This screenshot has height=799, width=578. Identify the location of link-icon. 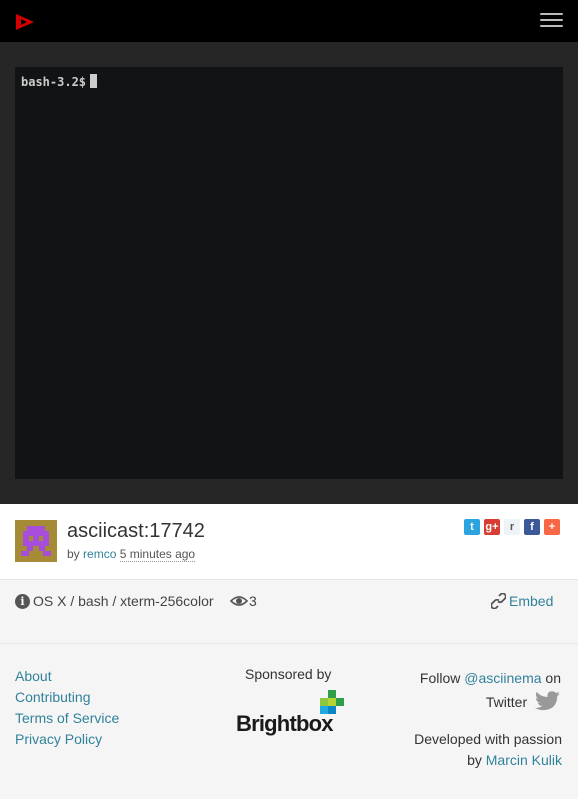
(498, 601).